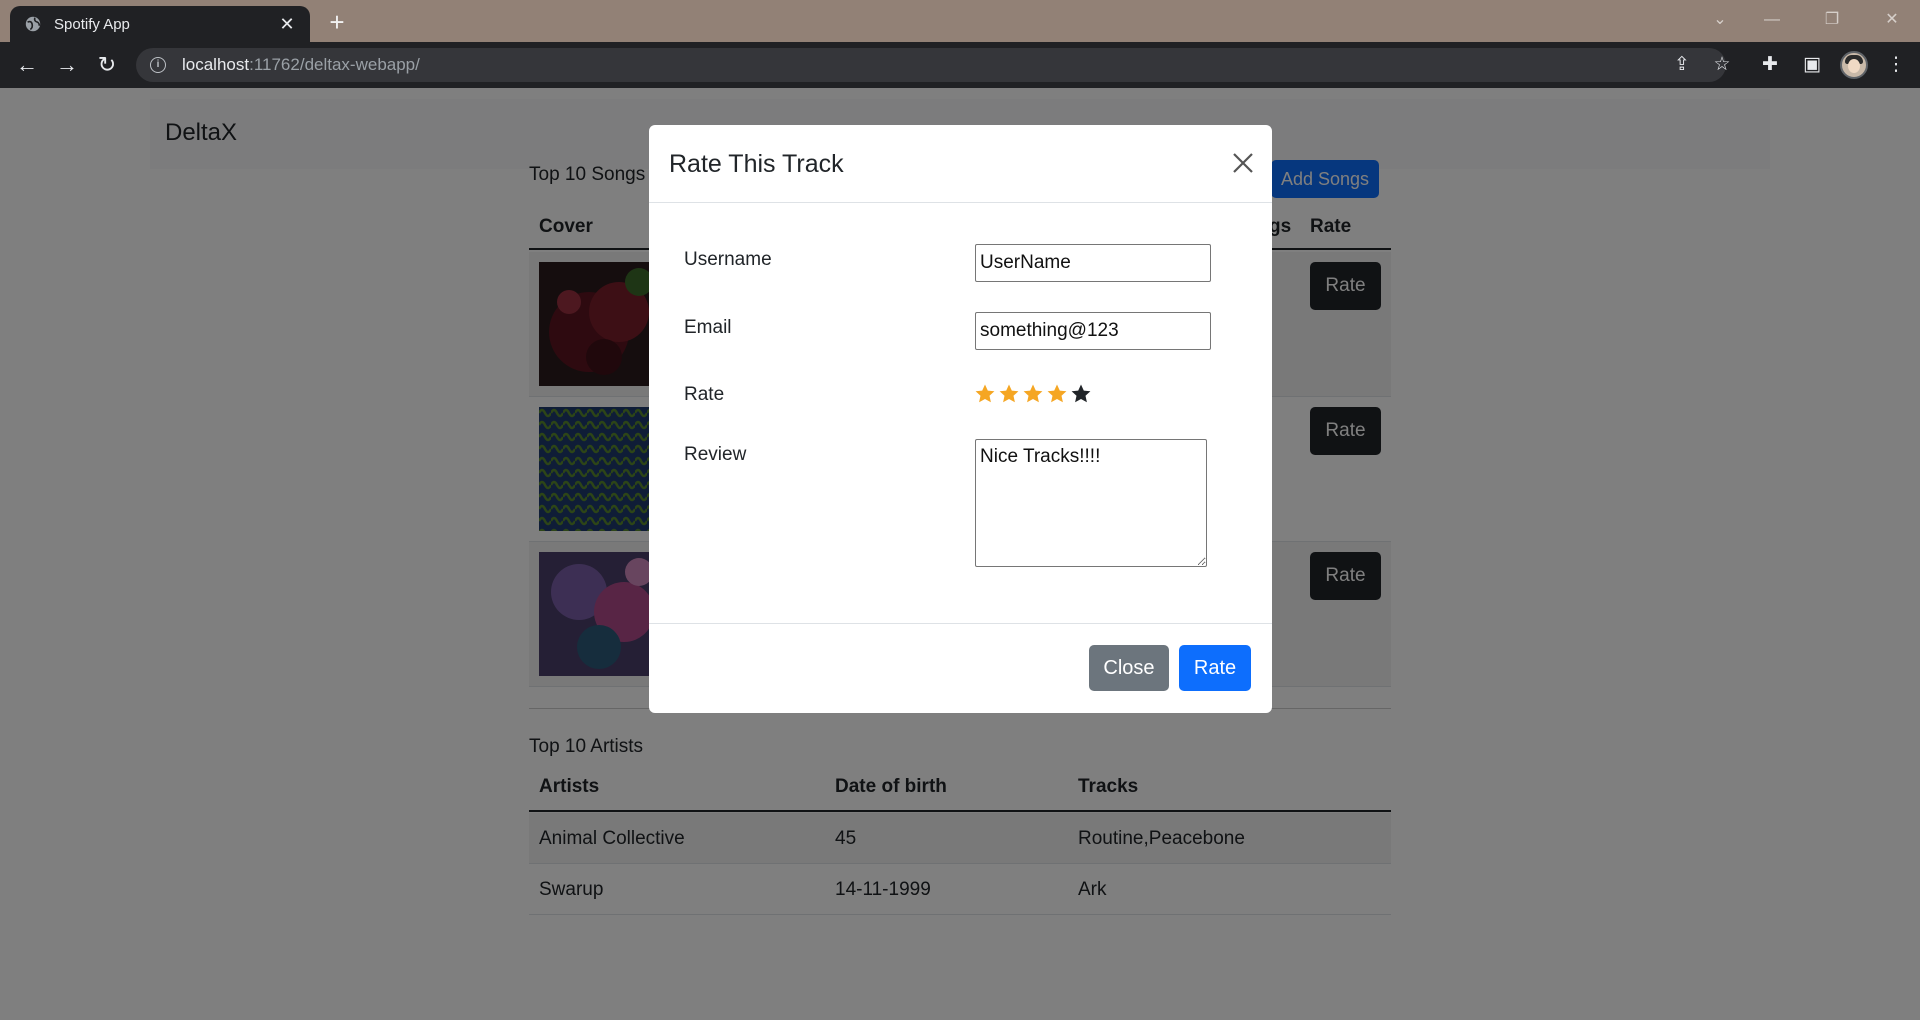 The height and width of the screenshot is (1020, 1920). What do you see at coordinates (931, 65) in the screenshot?
I see `address-bar: i localhost :11762/deltax-webapp/` at bounding box center [931, 65].